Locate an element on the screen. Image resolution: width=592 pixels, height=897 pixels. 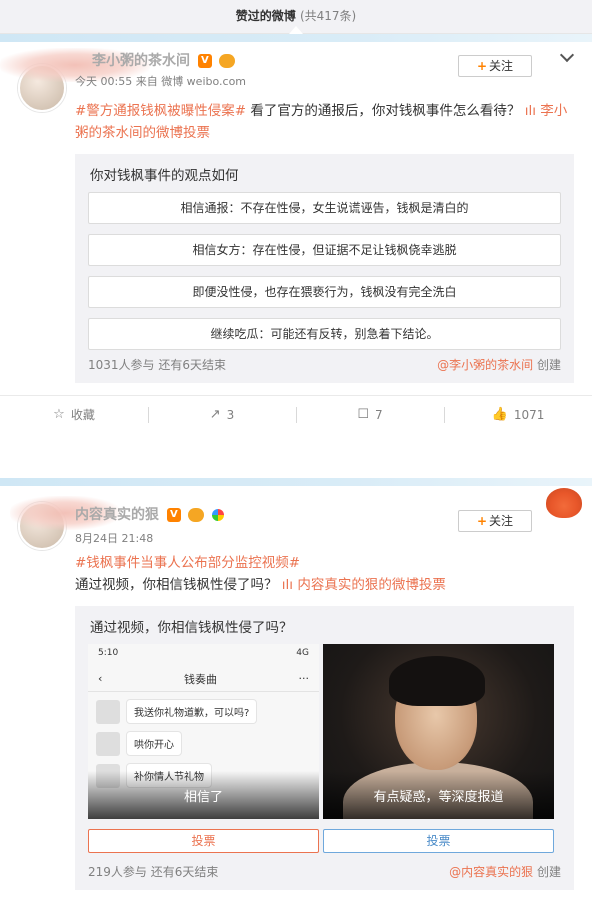
like-count: 1071 is located at coordinates (529, 414).